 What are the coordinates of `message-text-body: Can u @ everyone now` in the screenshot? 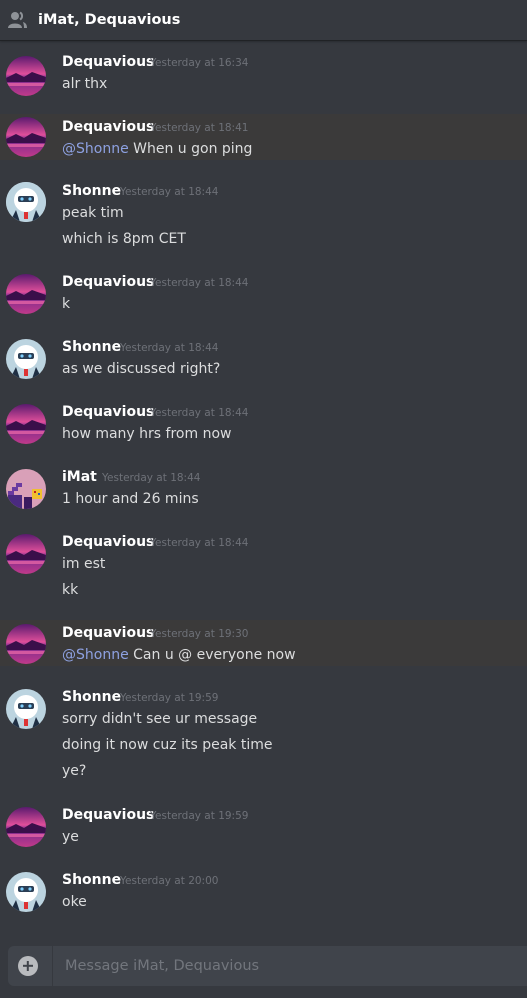 It's located at (214, 655).